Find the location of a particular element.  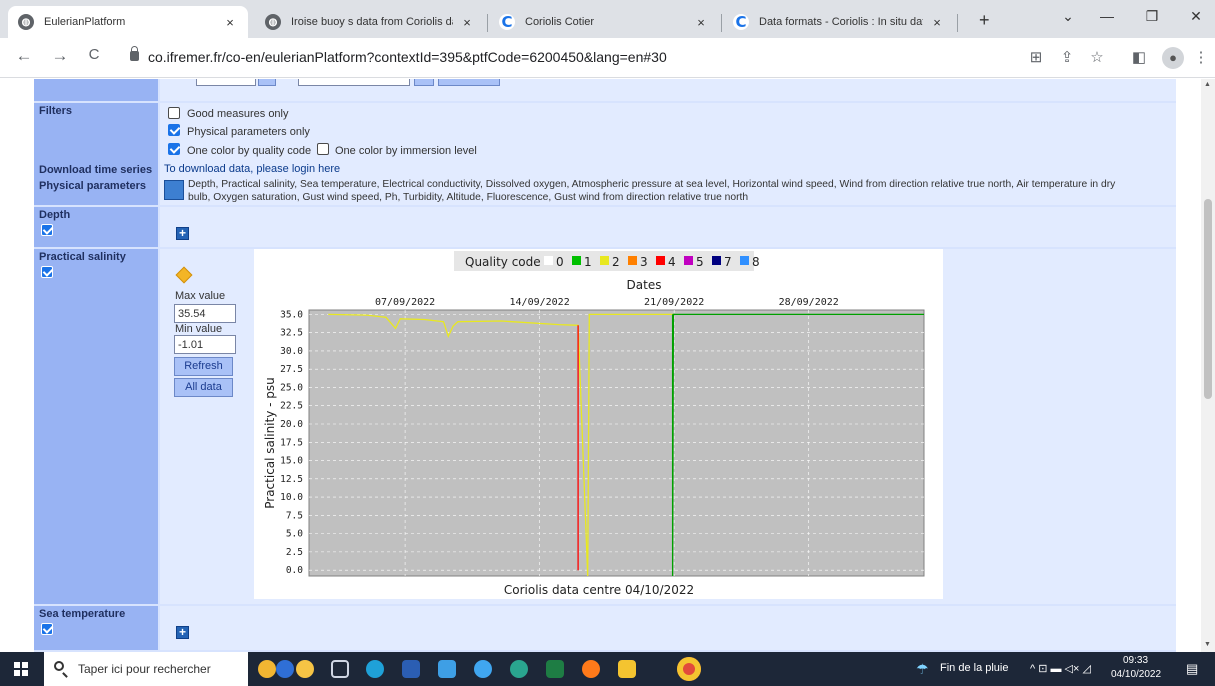

profile-avatar-icon: ● is located at coordinates (1173, 58).